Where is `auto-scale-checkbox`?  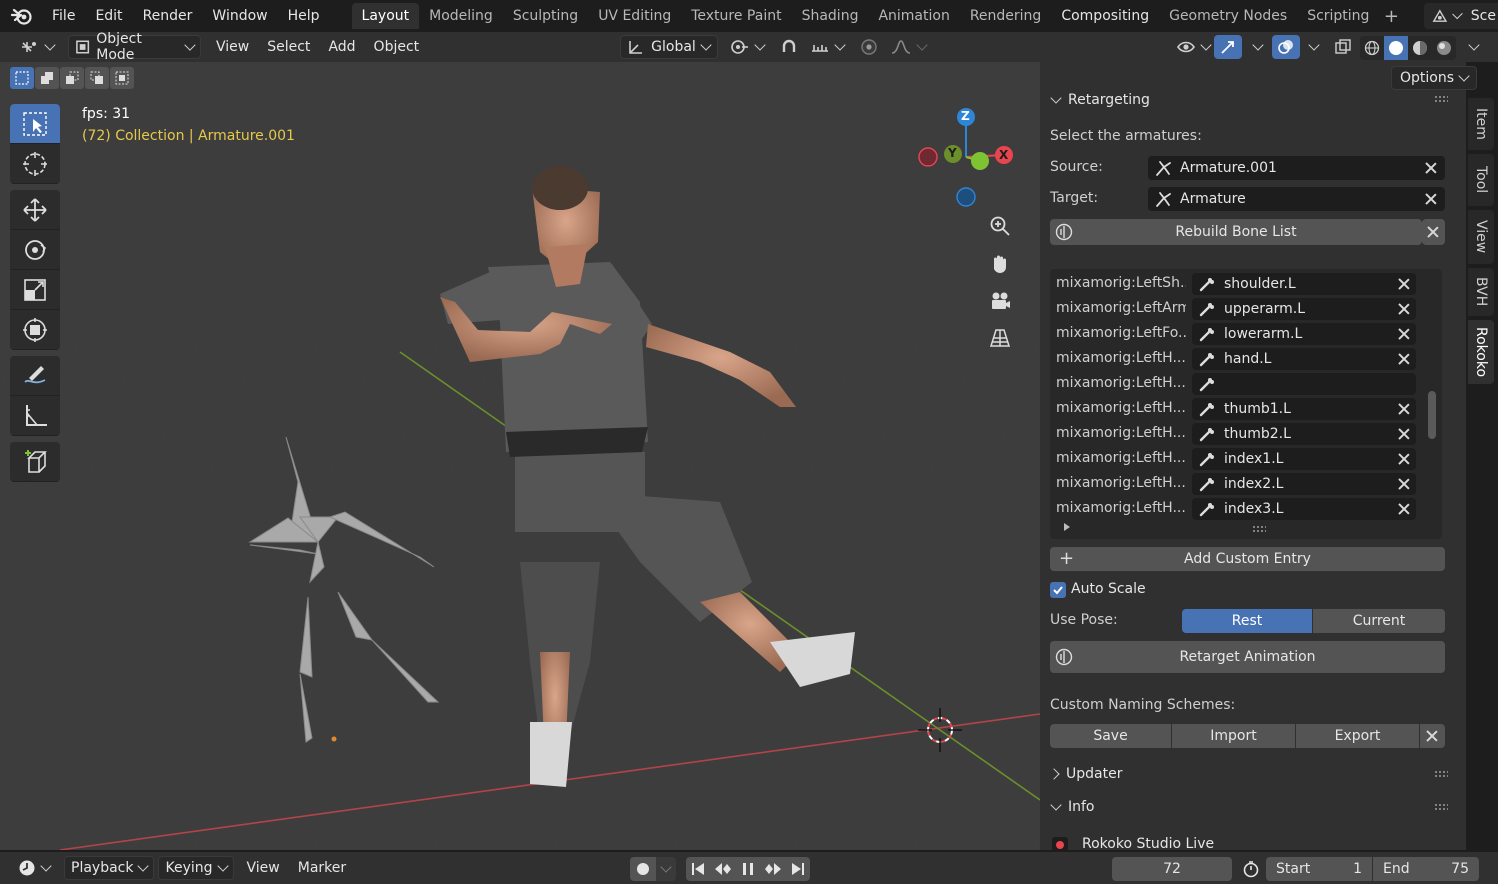
auto-scale-checkbox is located at coordinates (1058, 590).